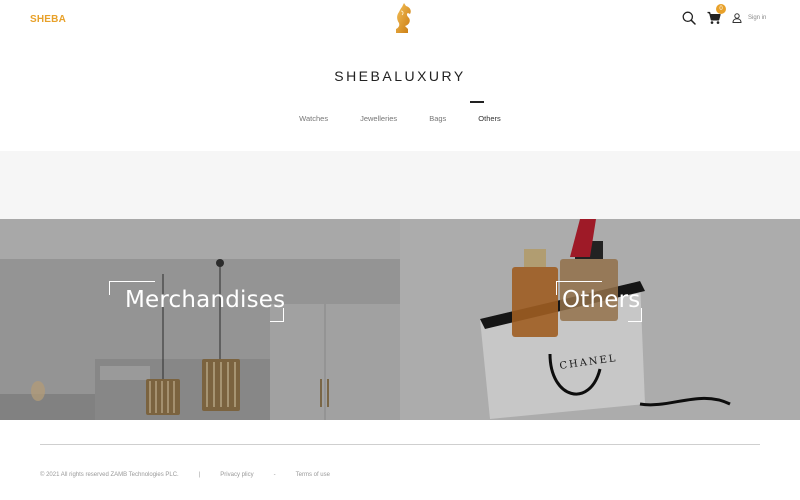 Image resolution: width=800 pixels, height=500 pixels. I want to click on search-icon, so click(689, 18).